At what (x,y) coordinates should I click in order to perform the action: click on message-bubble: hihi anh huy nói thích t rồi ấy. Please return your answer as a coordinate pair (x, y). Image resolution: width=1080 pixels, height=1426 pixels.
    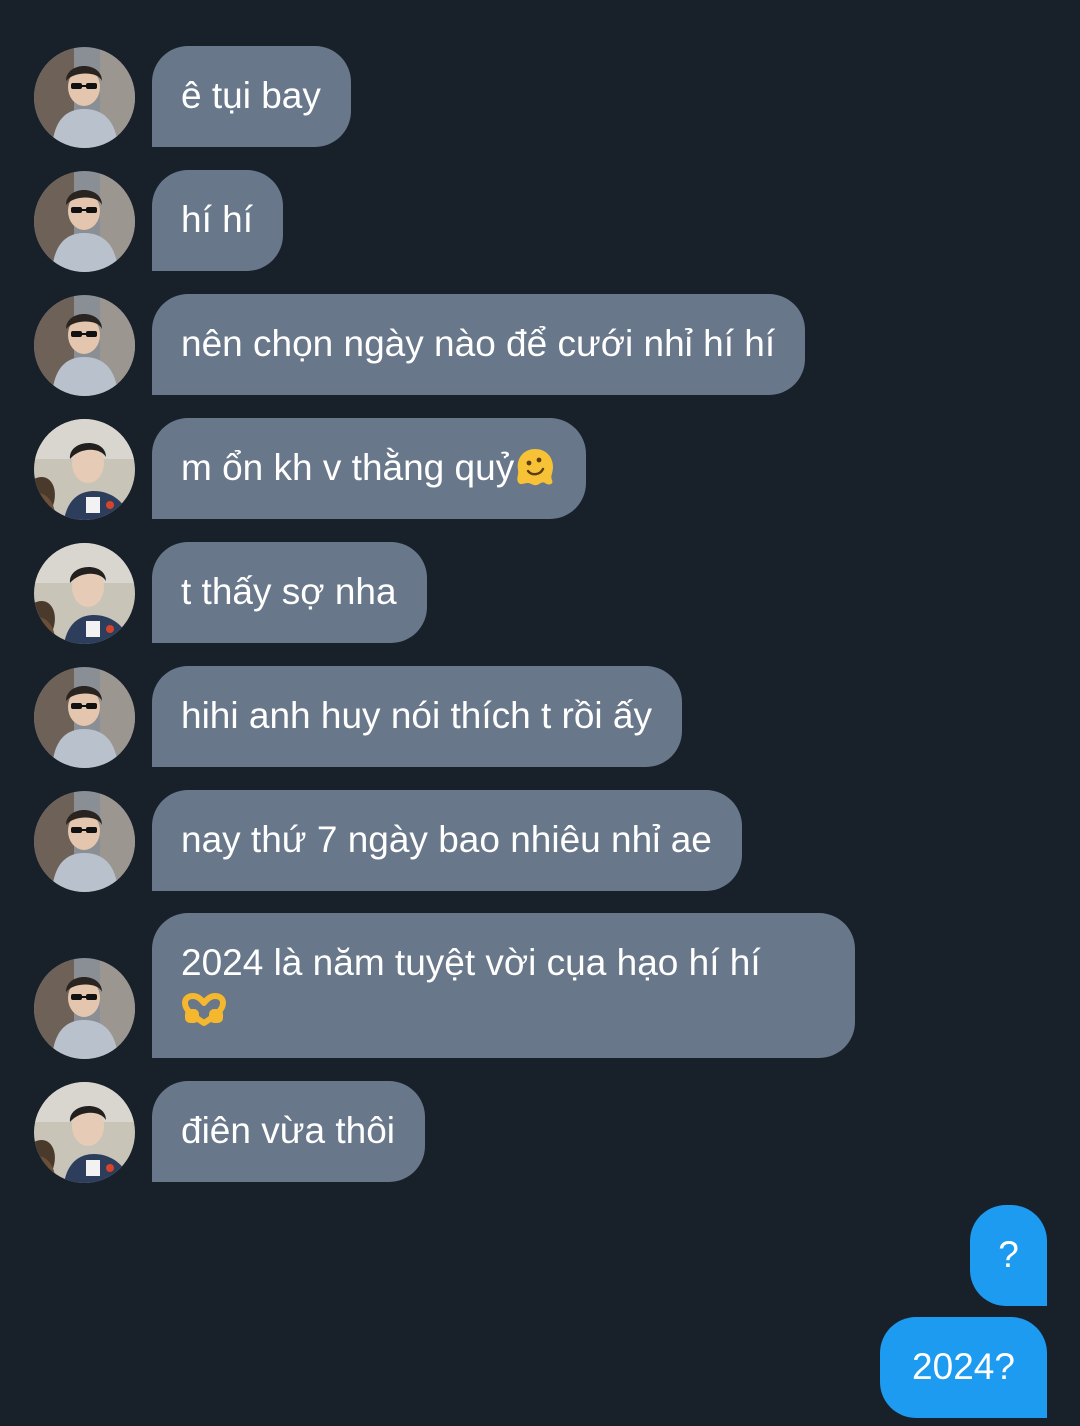
    Looking at the image, I should click on (417, 716).